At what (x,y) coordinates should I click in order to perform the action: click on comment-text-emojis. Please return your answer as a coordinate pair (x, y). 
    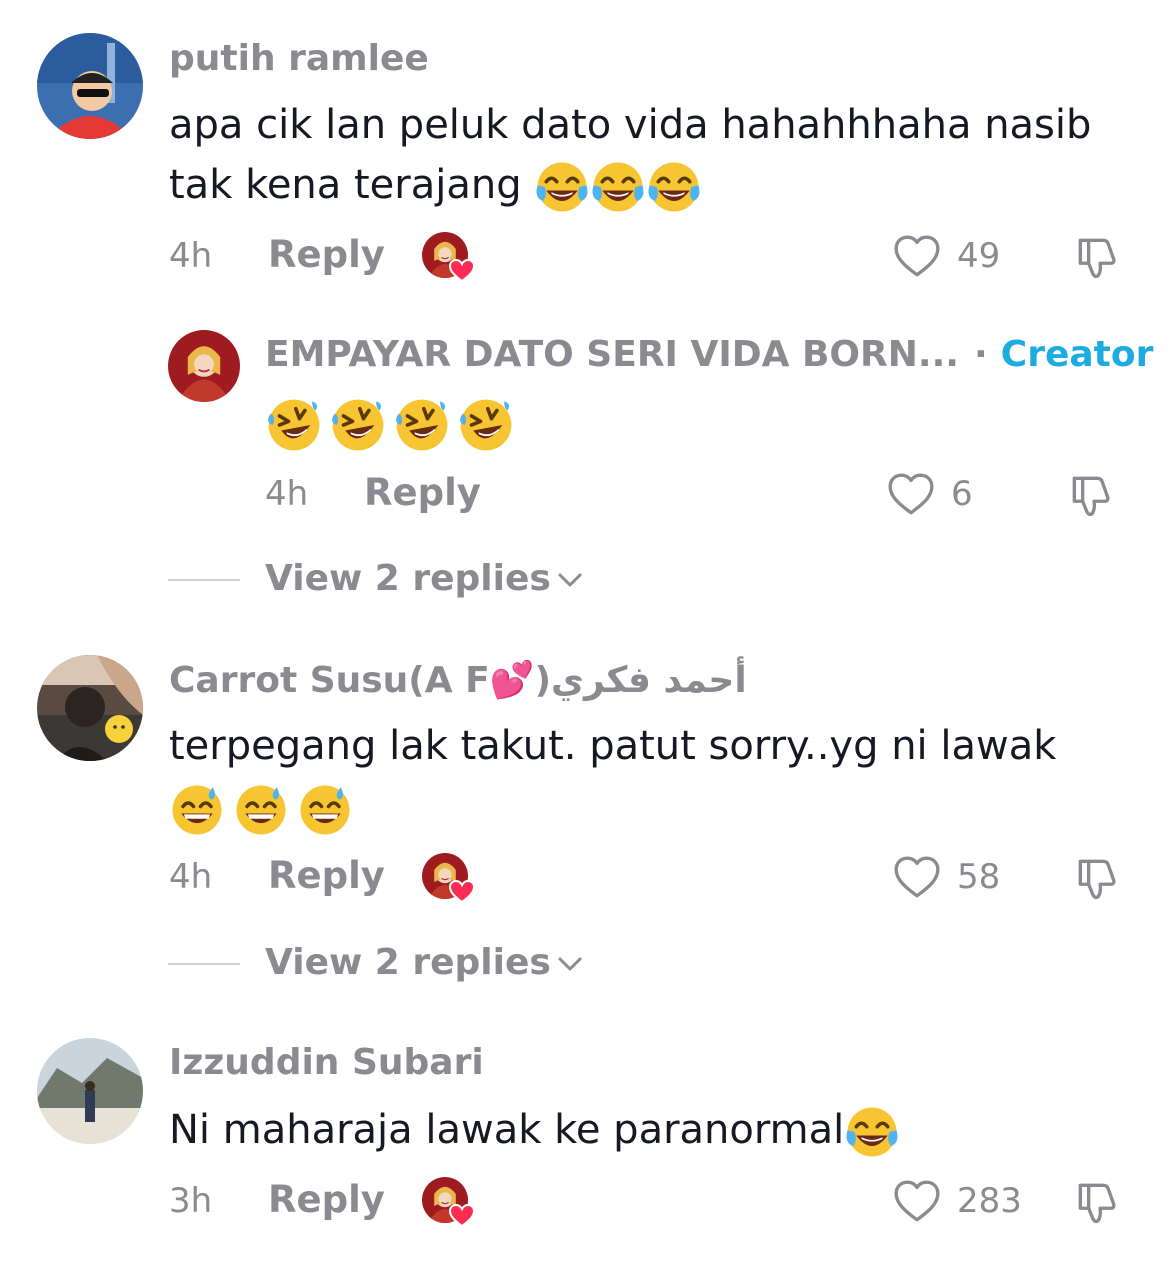
    Looking at the image, I should click on (659, 808).